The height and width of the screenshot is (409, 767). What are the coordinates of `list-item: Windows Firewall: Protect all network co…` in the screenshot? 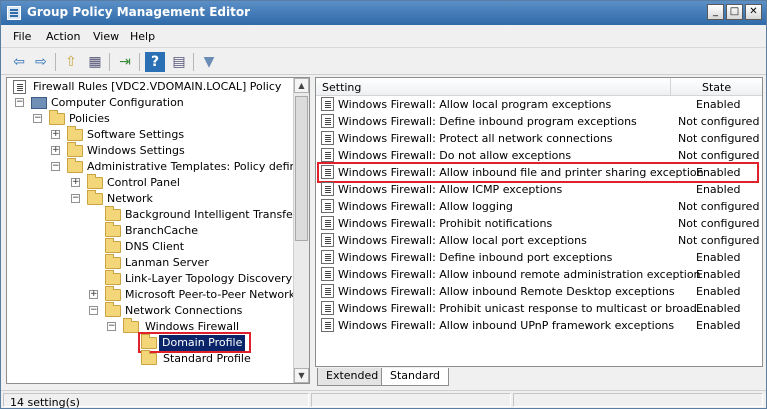 It's located at (539, 138).